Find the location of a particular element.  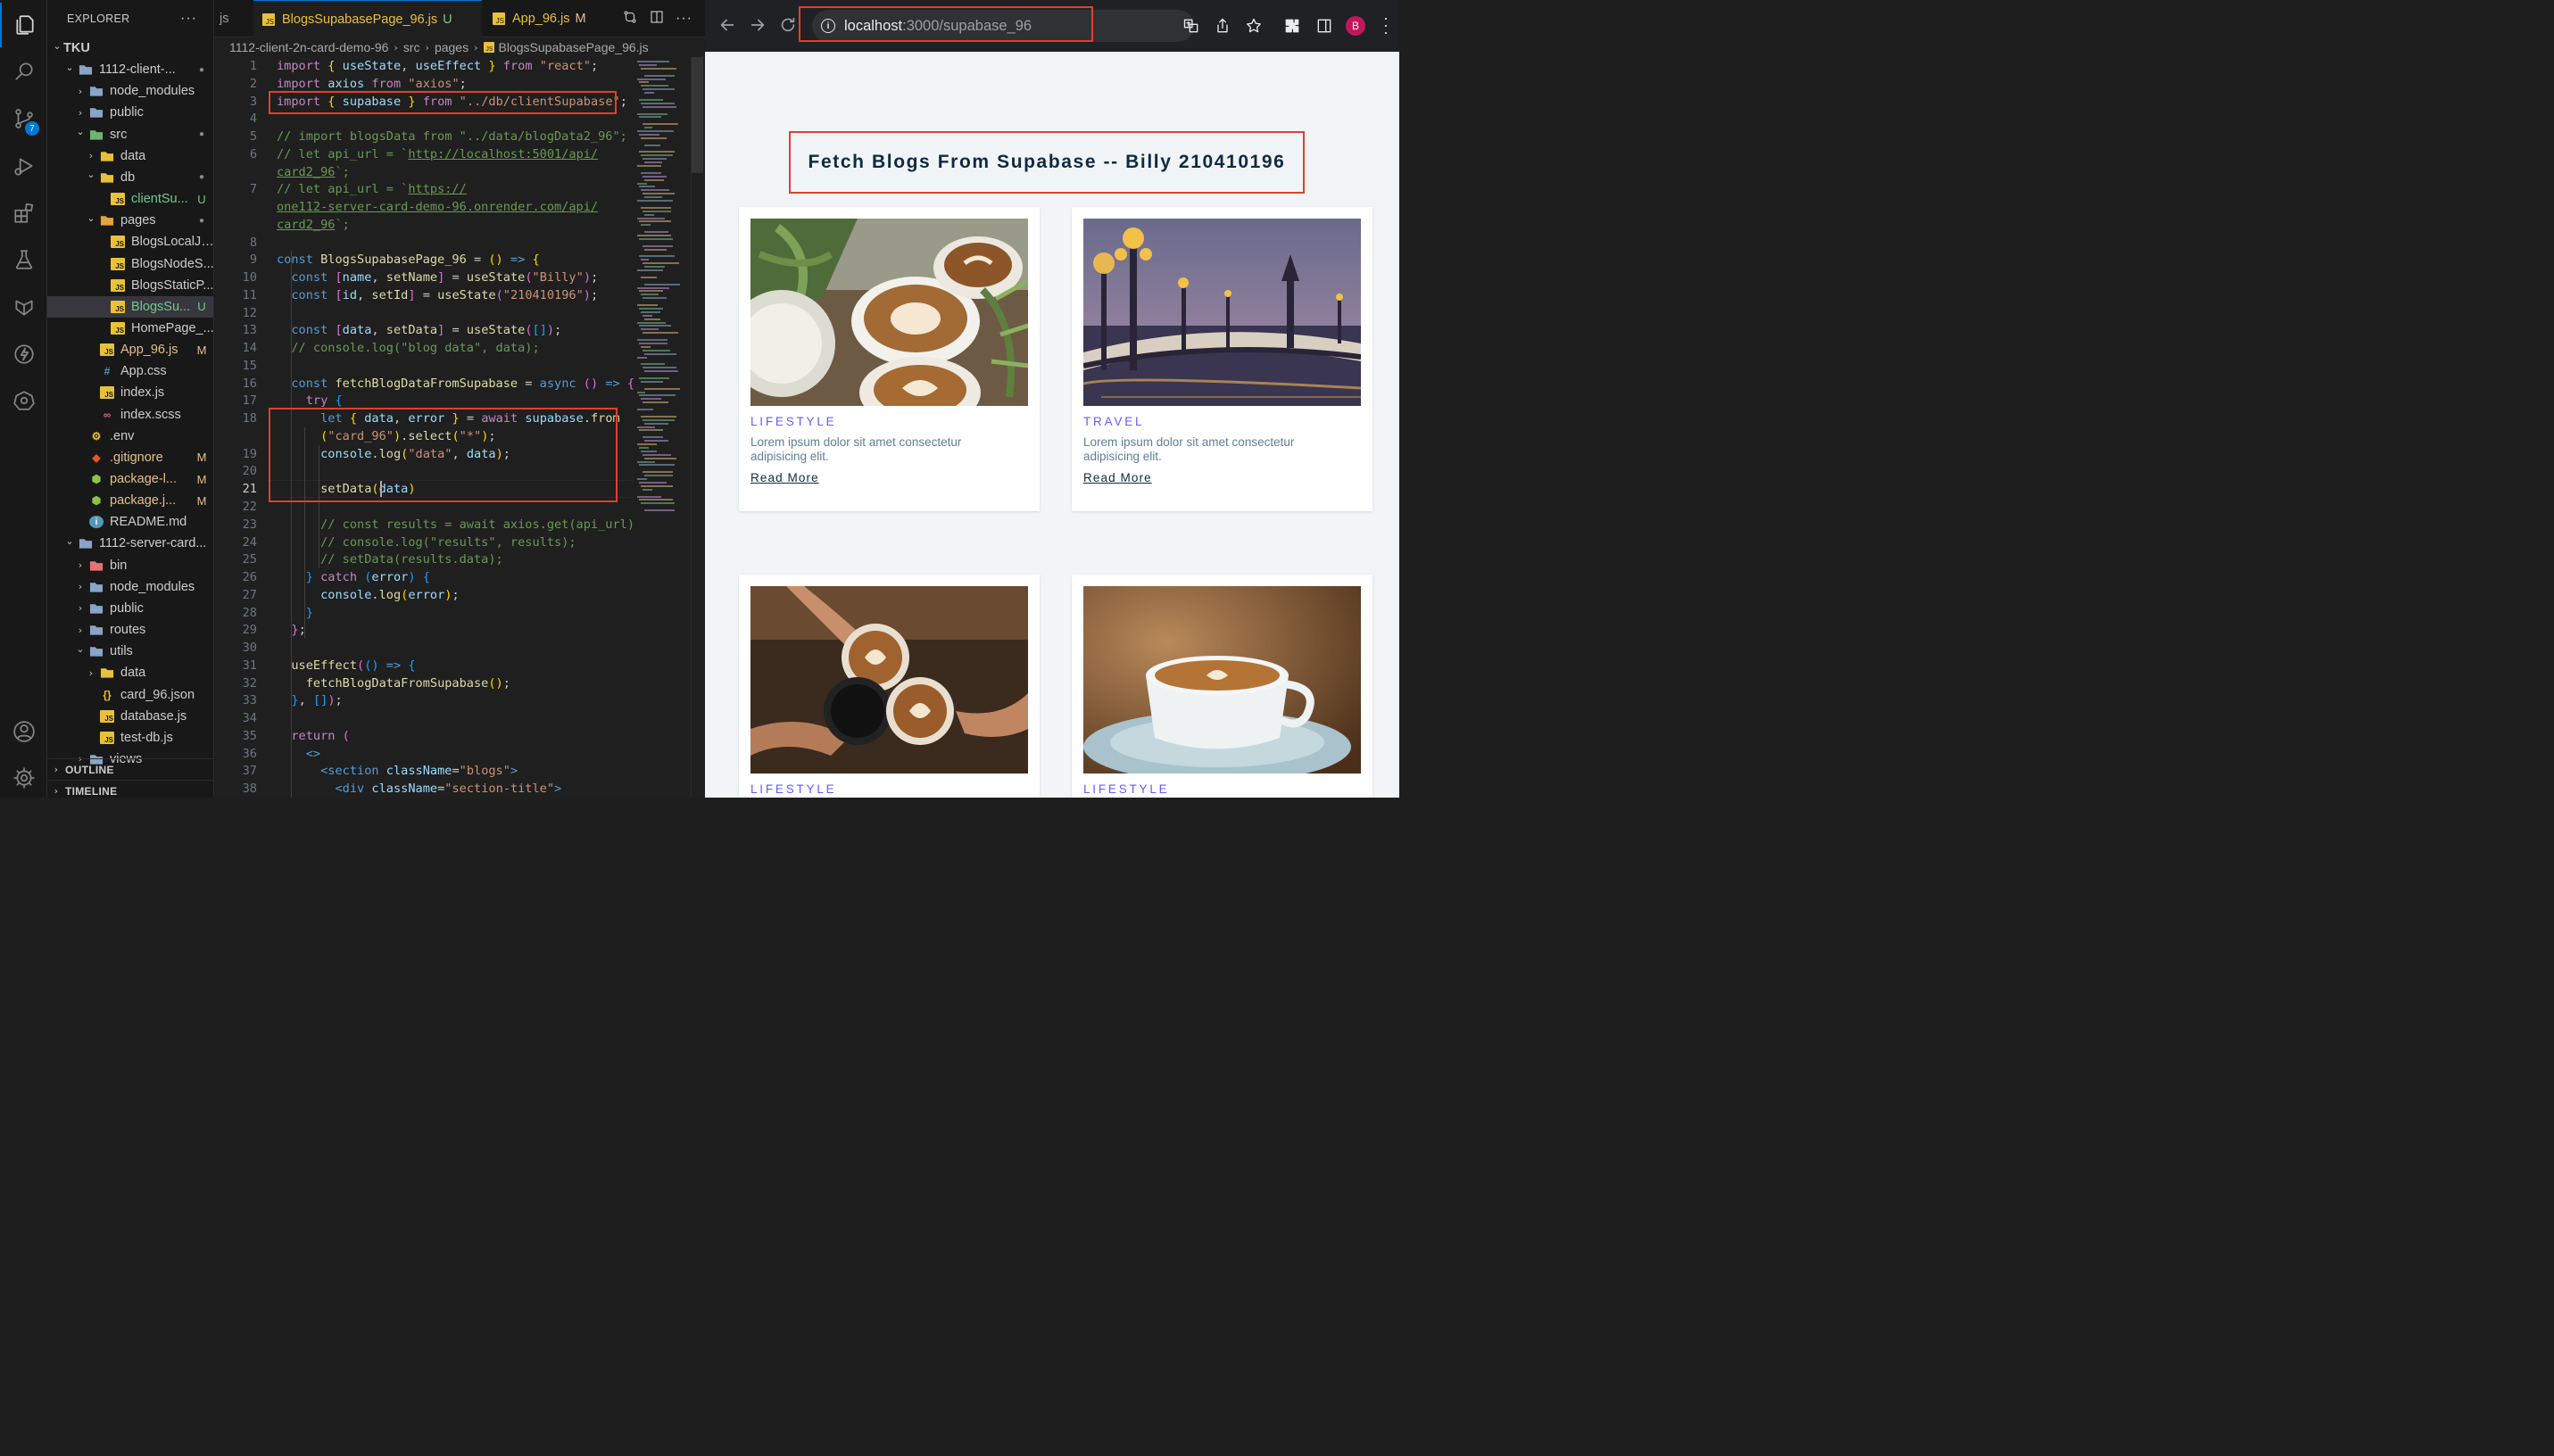

tree-item: ⌄ pages ● is located at coordinates (130, 221).